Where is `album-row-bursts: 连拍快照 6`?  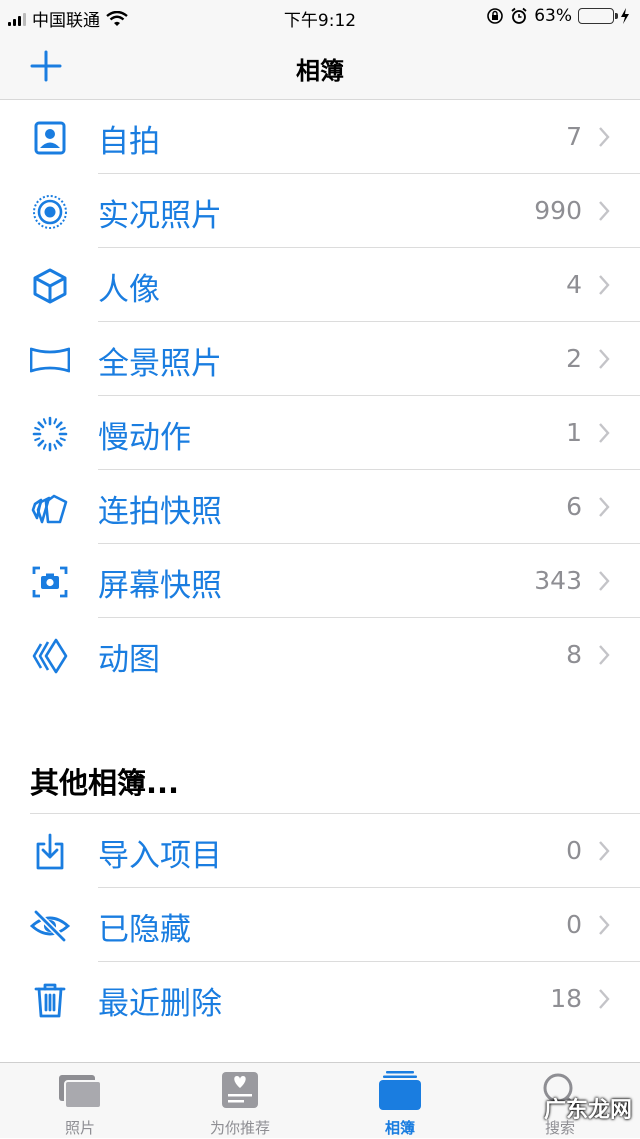
album-row-bursts: 连拍快照 6 is located at coordinates (320, 507).